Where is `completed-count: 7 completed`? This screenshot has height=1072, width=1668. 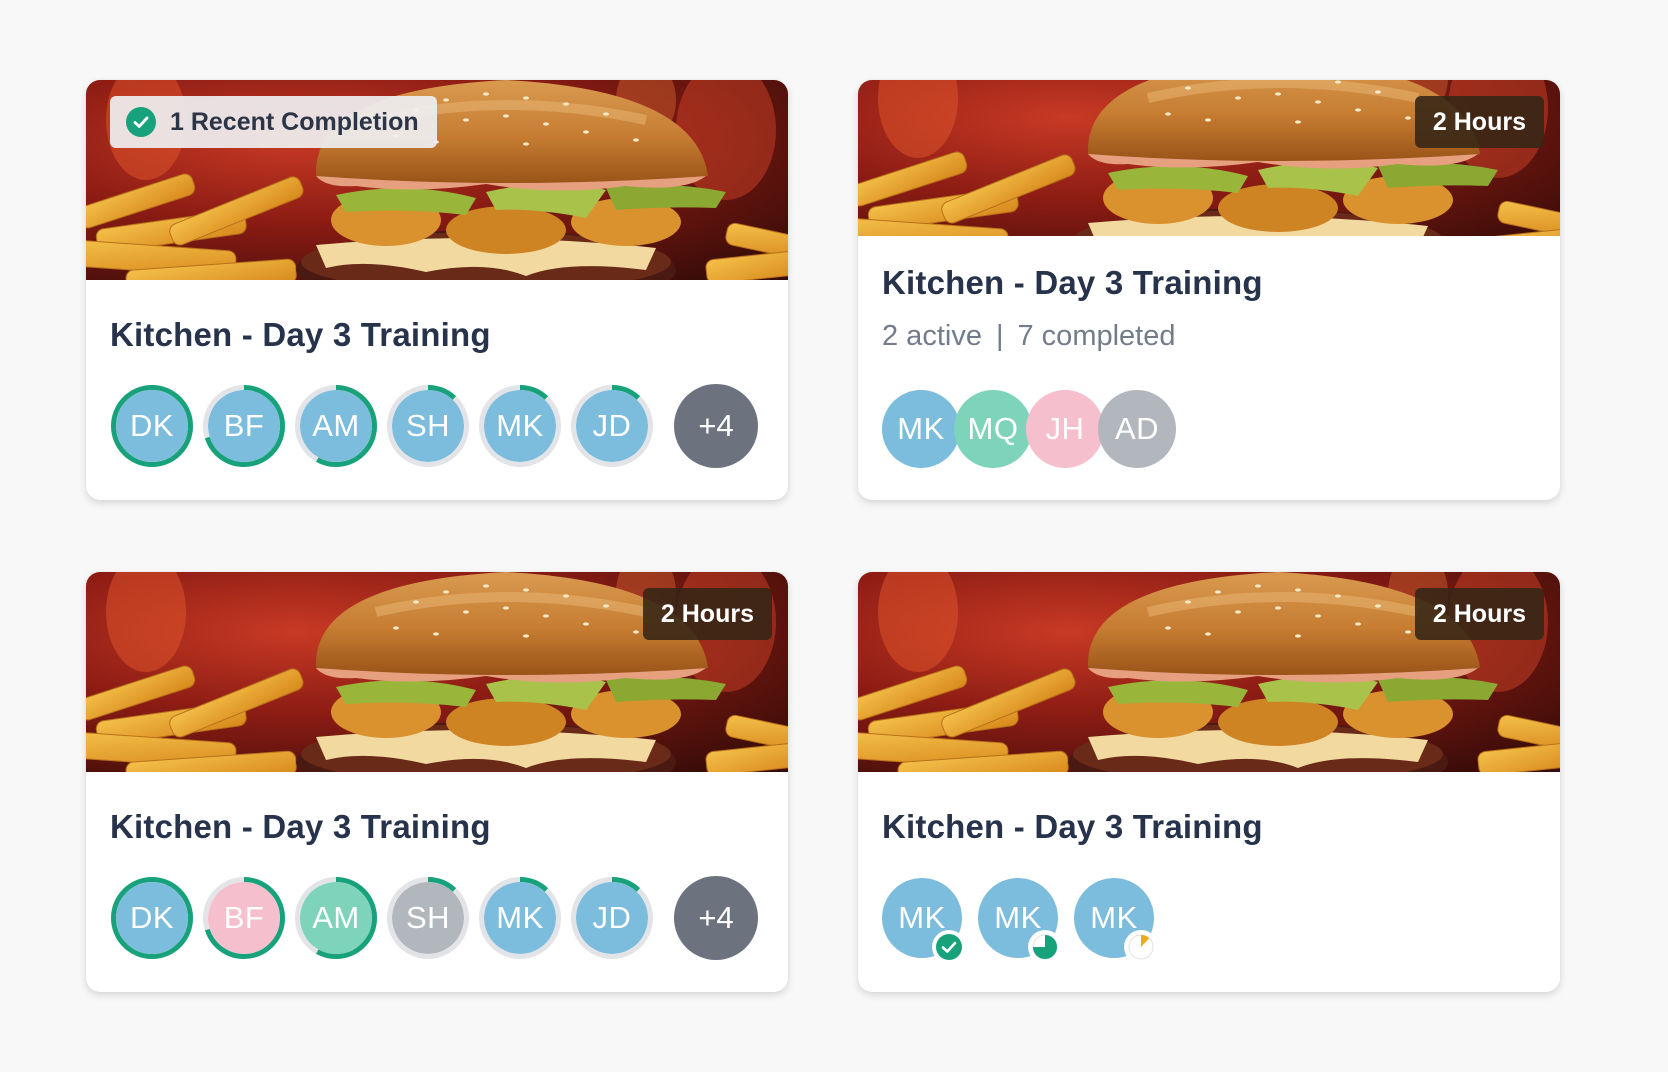
completed-count: 7 completed is located at coordinates (1096, 336).